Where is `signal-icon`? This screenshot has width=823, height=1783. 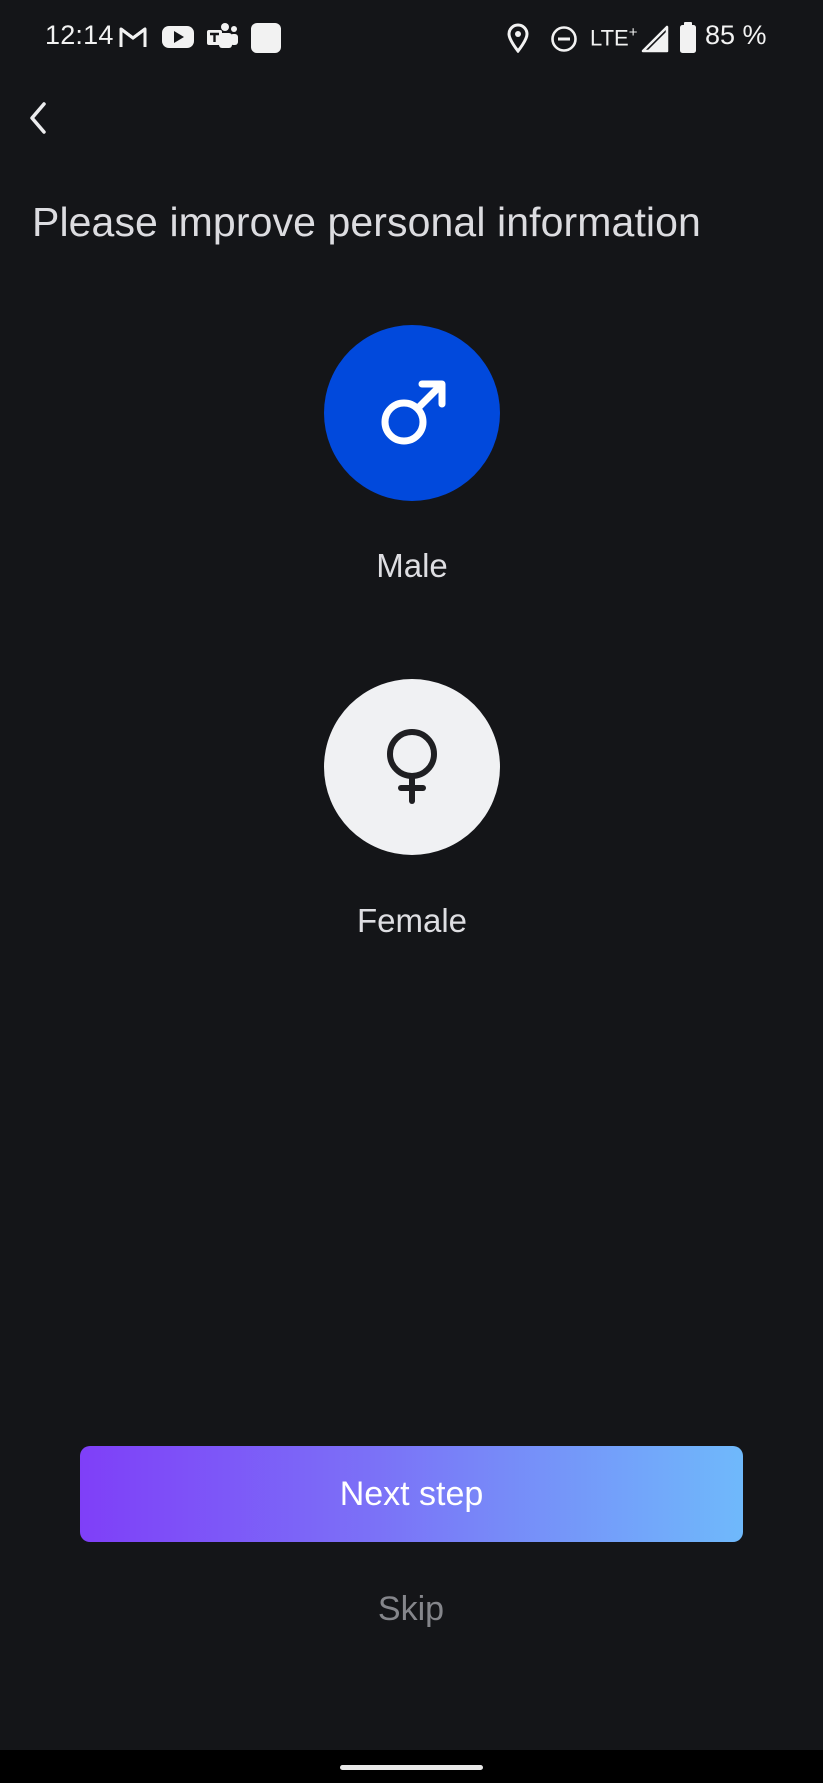 signal-icon is located at coordinates (655, 41).